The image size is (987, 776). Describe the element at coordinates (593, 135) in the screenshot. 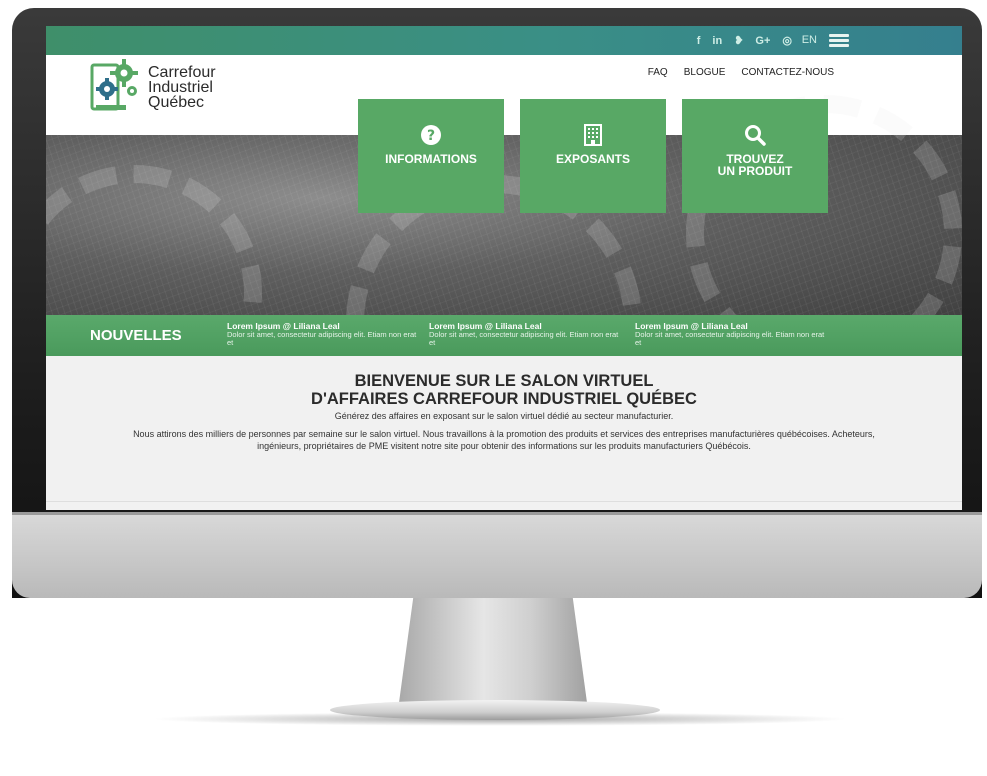

I see `building-icon` at that location.